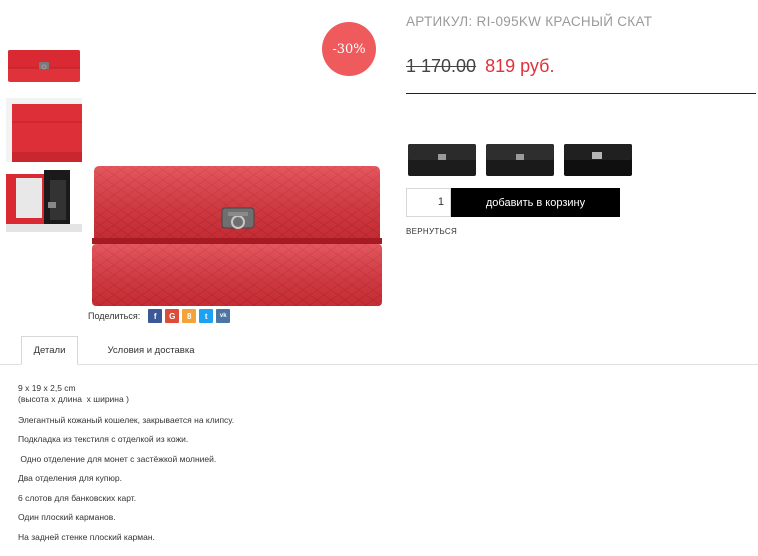  I want to click on vk-icon: vk, so click(223, 316).